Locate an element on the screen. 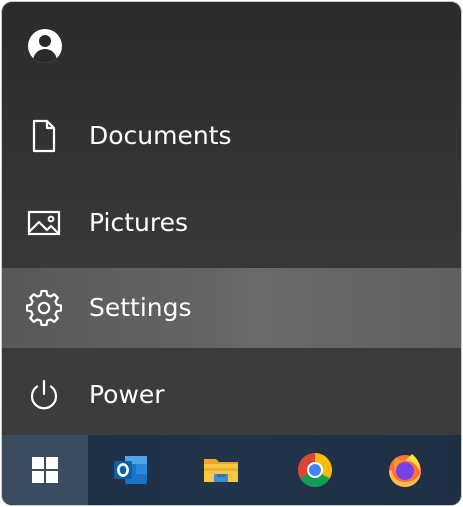 This screenshot has height=507, width=463. picture-icon is located at coordinates (44, 223).